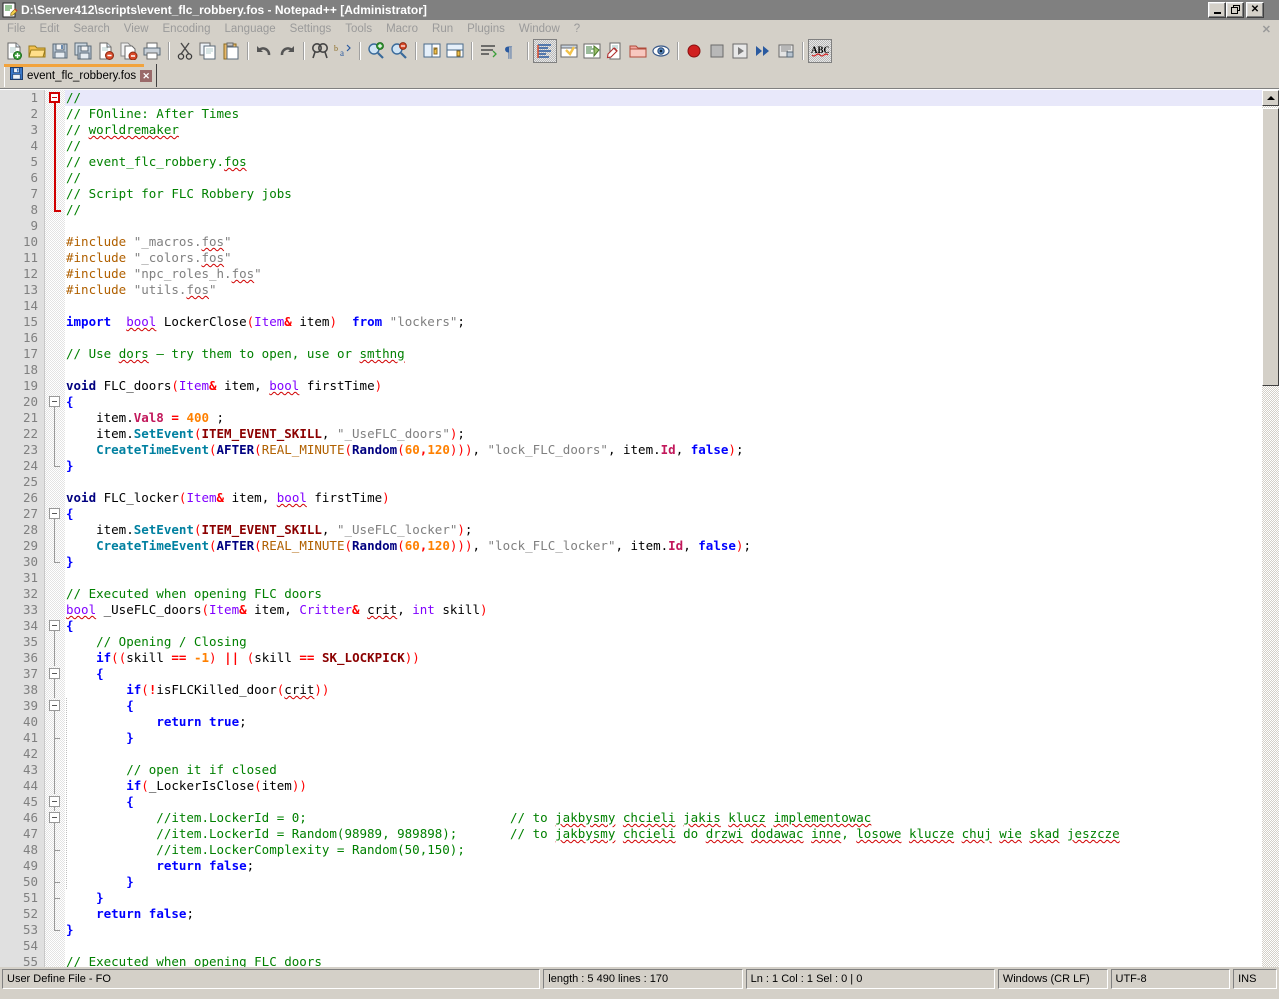 The height and width of the screenshot is (999, 1279). Describe the element at coordinates (639, 226) in the screenshot. I see `code-line: 9` at that location.